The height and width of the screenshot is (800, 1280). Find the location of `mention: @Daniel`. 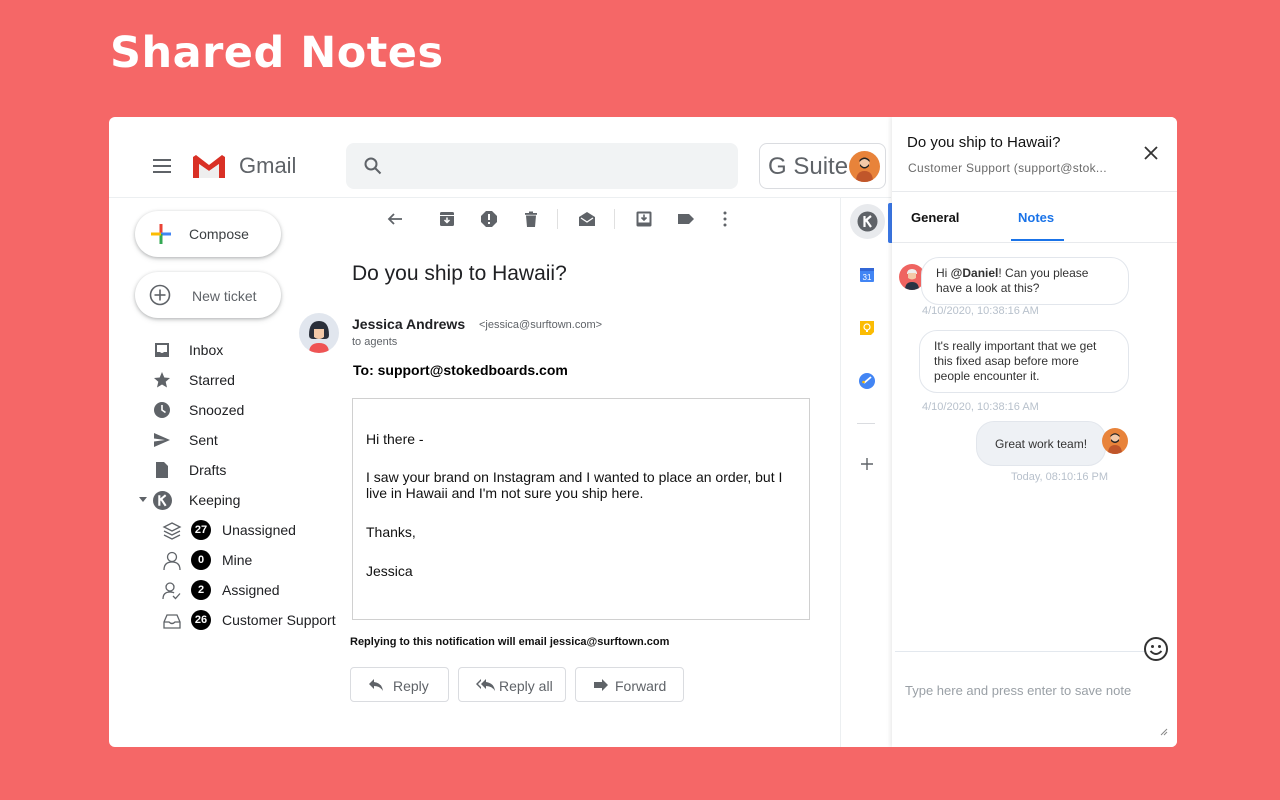

mention: @Daniel is located at coordinates (975, 273).